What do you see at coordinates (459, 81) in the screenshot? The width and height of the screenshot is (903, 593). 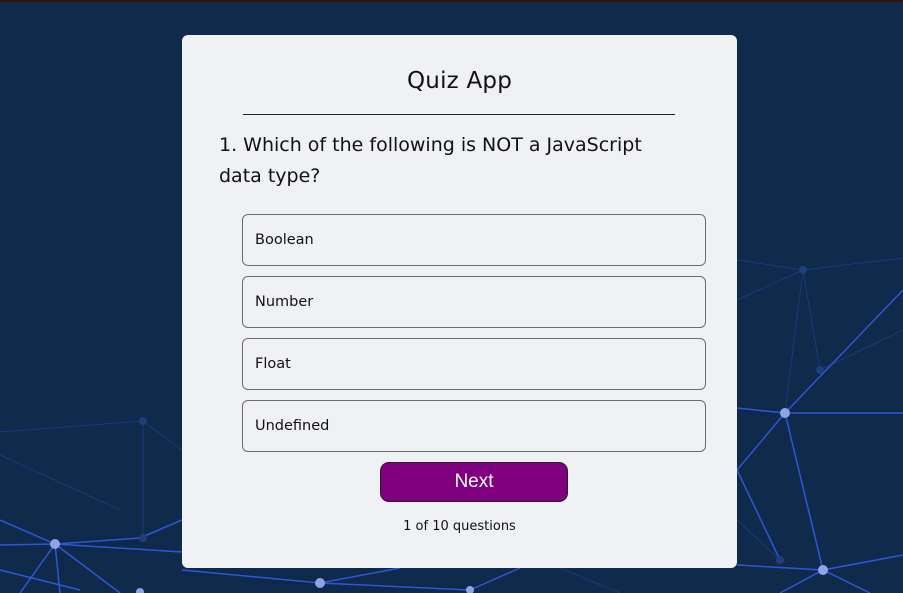 I see `quiz-title: Quiz App` at bounding box center [459, 81].